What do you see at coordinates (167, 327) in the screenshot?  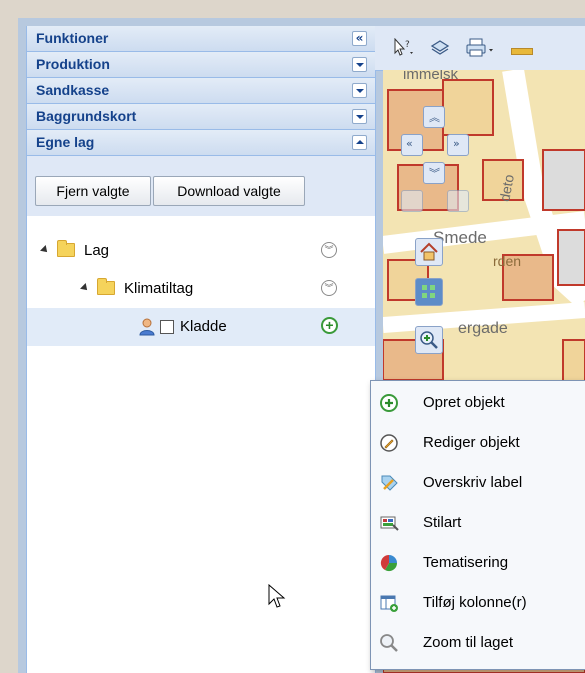 I see `layer-checkbox` at bounding box center [167, 327].